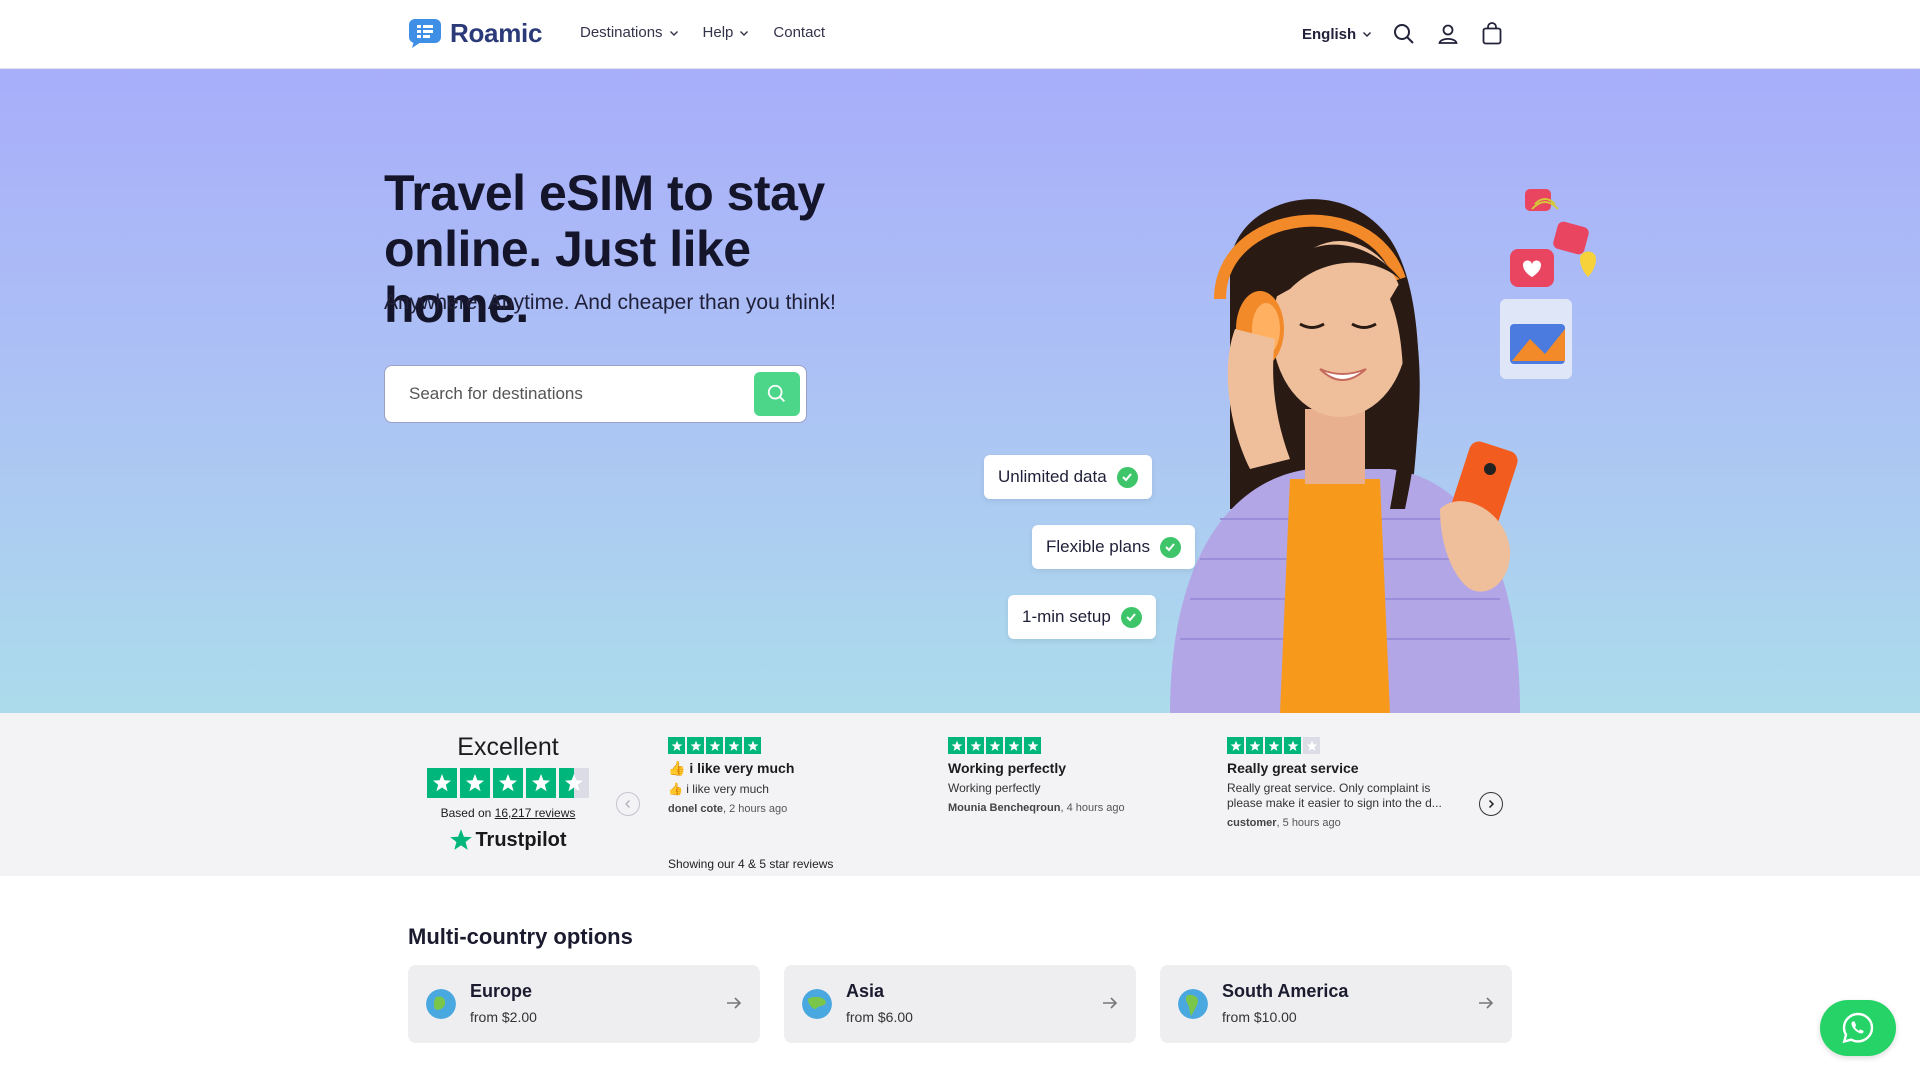  What do you see at coordinates (1052, 476) in the screenshot?
I see `feature-label: Unlimited data` at bounding box center [1052, 476].